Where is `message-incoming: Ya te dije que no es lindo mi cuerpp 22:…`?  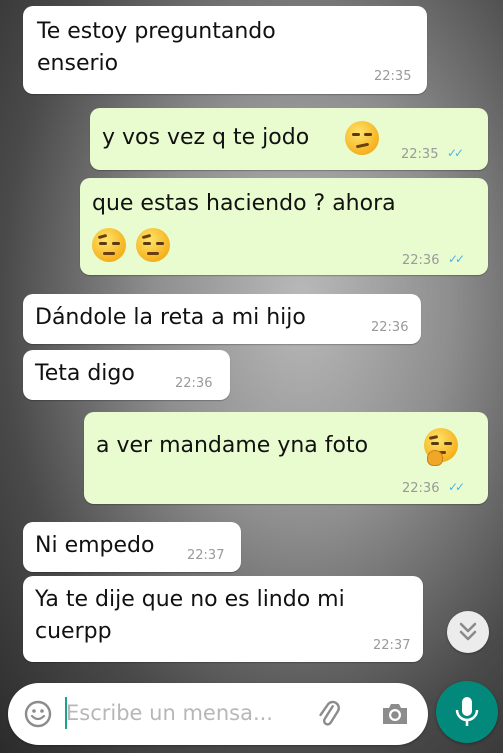 message-incoming: Ya te dije que no es lindo mi cuerpp 22:… is located at coordinates (223, 619).